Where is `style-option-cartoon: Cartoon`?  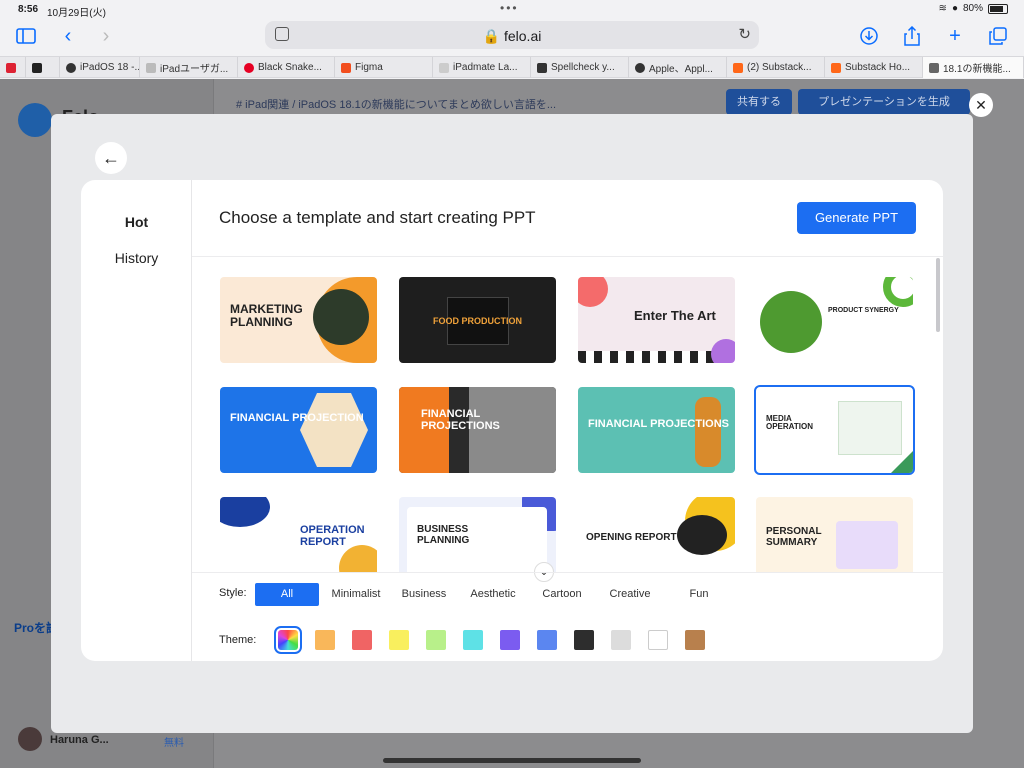
style-option-cartoon: Cartoon is located at coordinates (562, 594).